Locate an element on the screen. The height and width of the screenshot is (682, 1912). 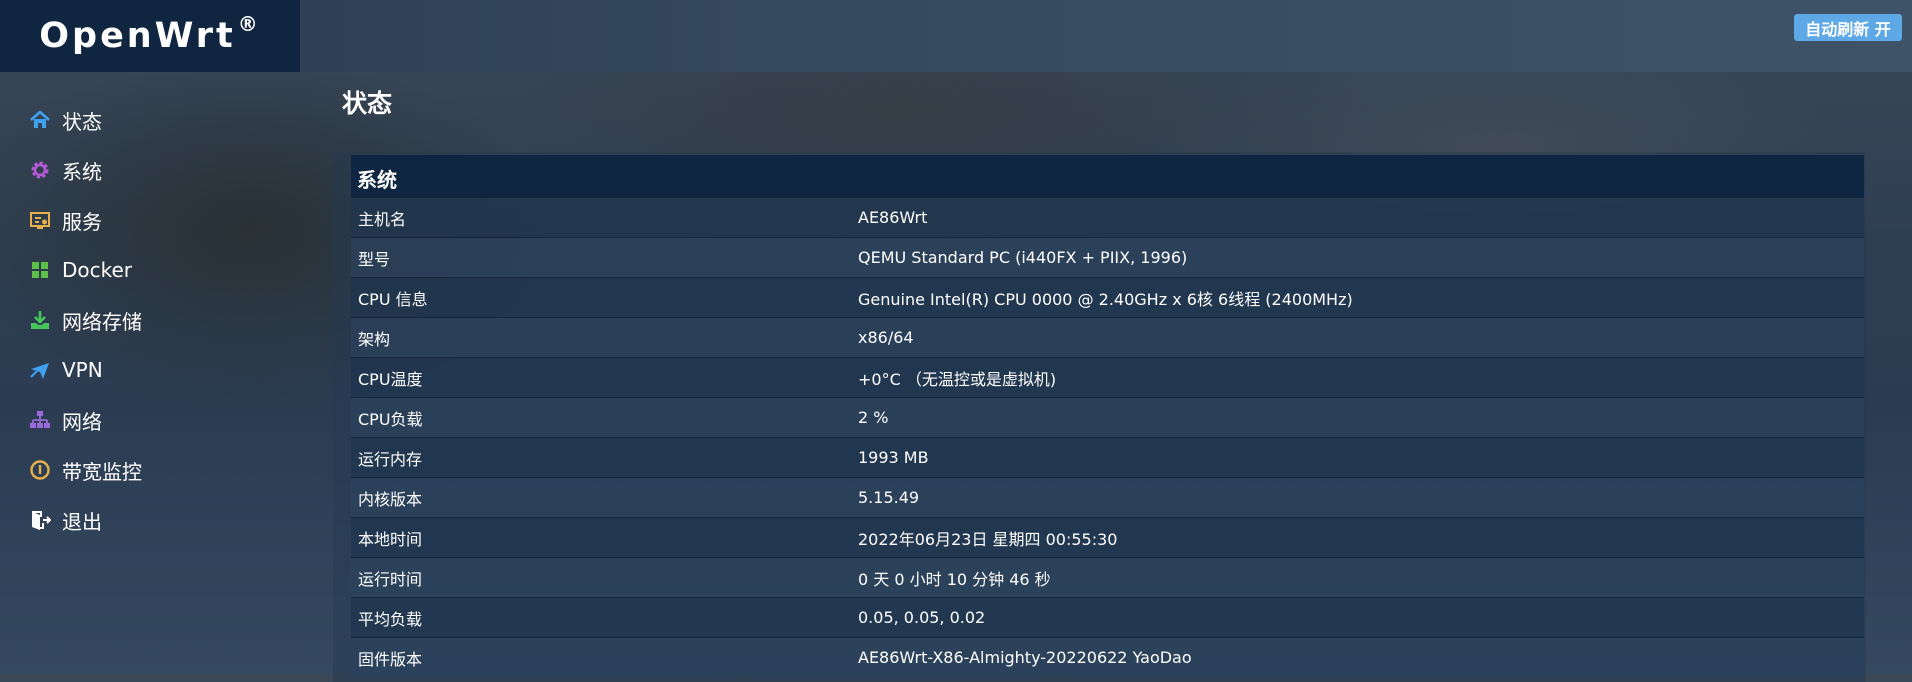
section-header: 系统 is located at coordinates (1107, 176).